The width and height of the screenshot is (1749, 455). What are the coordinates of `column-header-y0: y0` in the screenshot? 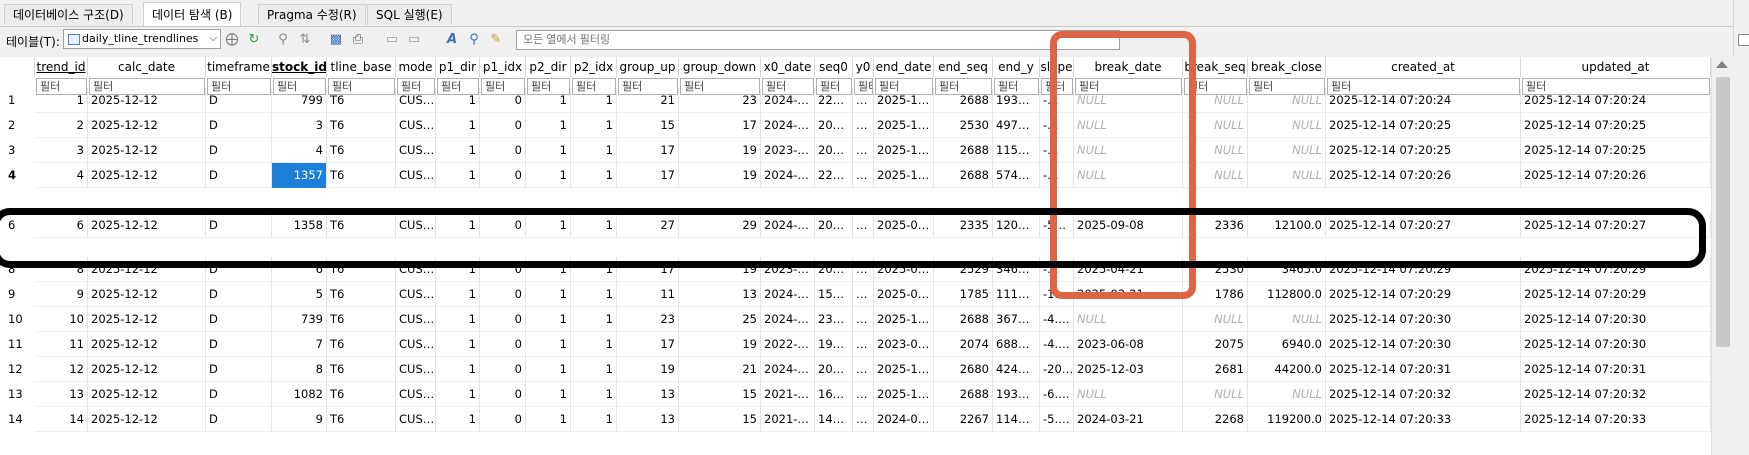 It's located at (863, 67).